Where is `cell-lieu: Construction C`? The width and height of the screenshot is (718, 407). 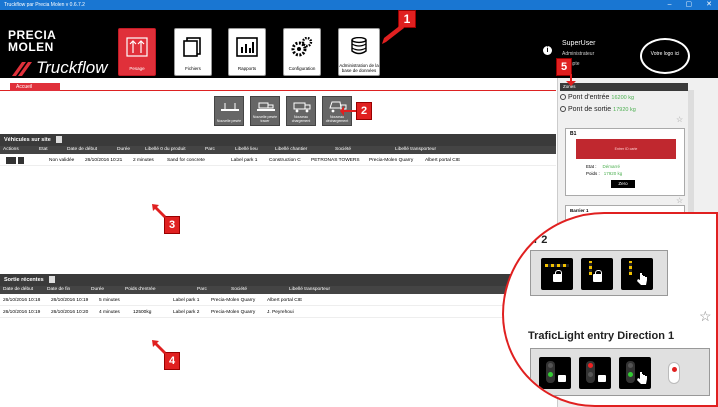 cell-lieu: Construction C is located at coordinates (285, 160).